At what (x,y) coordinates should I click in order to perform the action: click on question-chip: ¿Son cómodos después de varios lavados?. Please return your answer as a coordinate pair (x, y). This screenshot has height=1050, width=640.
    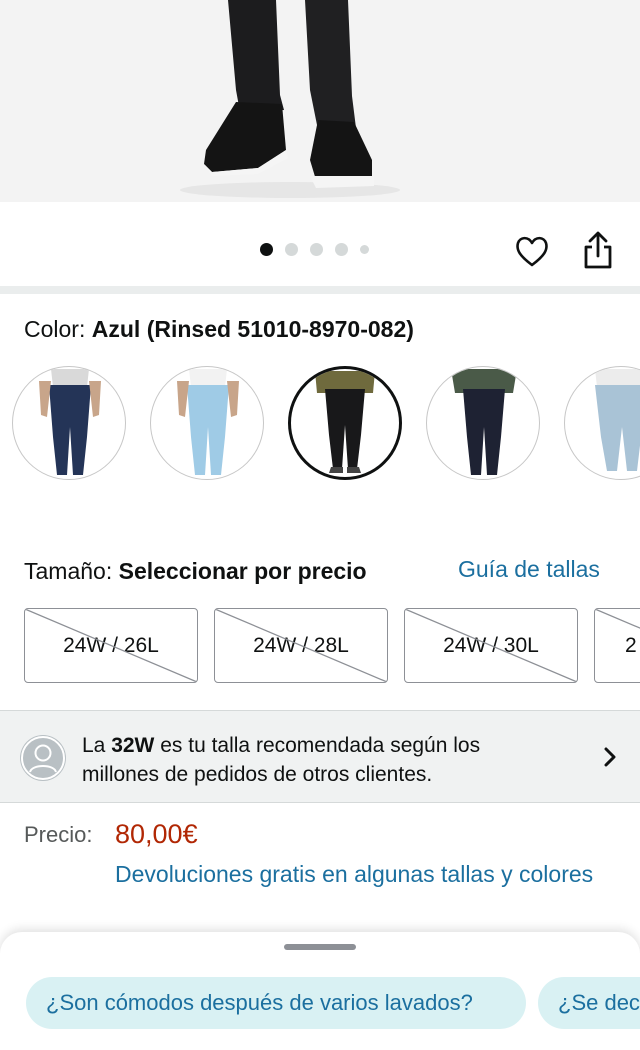
    Looking at the image, I should click on (276, 1003).